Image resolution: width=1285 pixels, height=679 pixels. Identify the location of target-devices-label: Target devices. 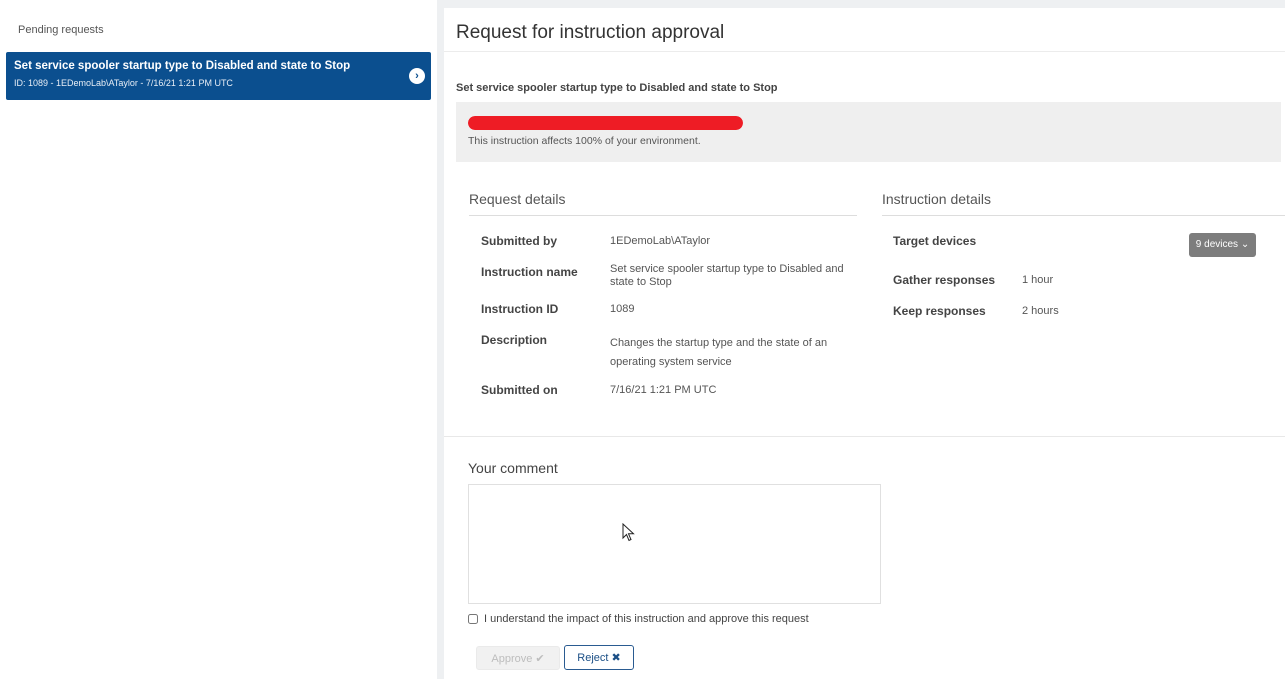
(935, 241).